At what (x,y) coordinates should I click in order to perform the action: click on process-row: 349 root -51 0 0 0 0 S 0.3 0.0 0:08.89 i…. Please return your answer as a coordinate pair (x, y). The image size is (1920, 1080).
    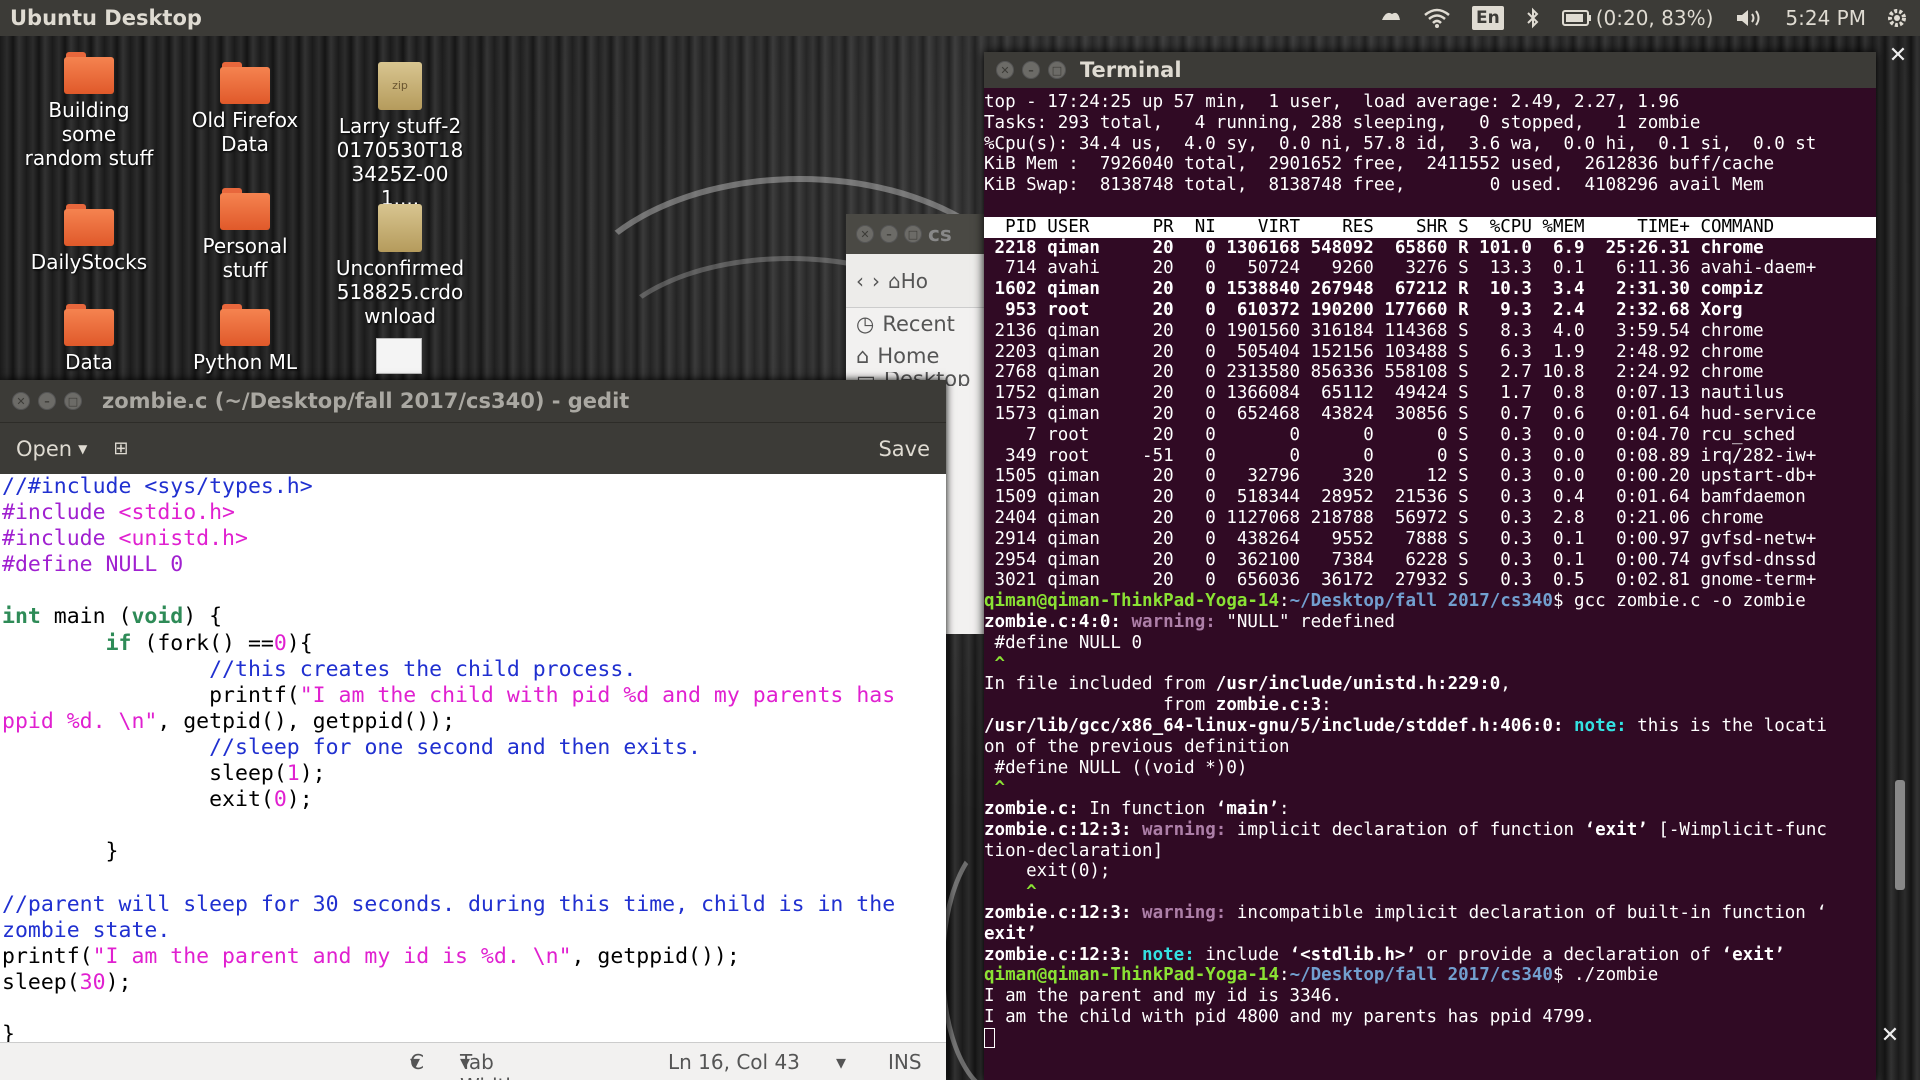
    Looking at the image, I should click on (1400, 455).